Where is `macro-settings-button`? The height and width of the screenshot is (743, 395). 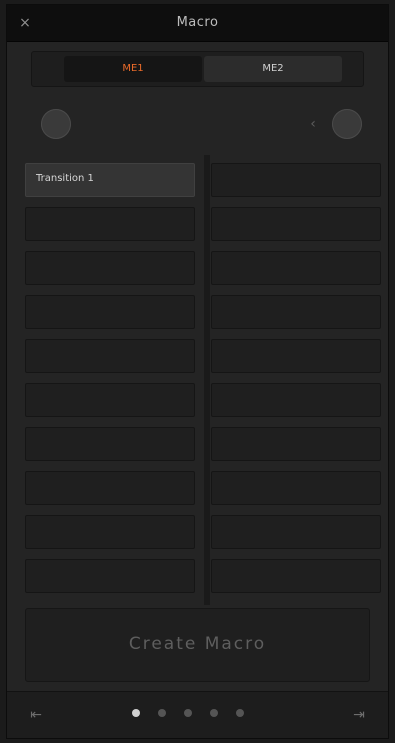
macro-settings-button is located at coordinates (347, 124).